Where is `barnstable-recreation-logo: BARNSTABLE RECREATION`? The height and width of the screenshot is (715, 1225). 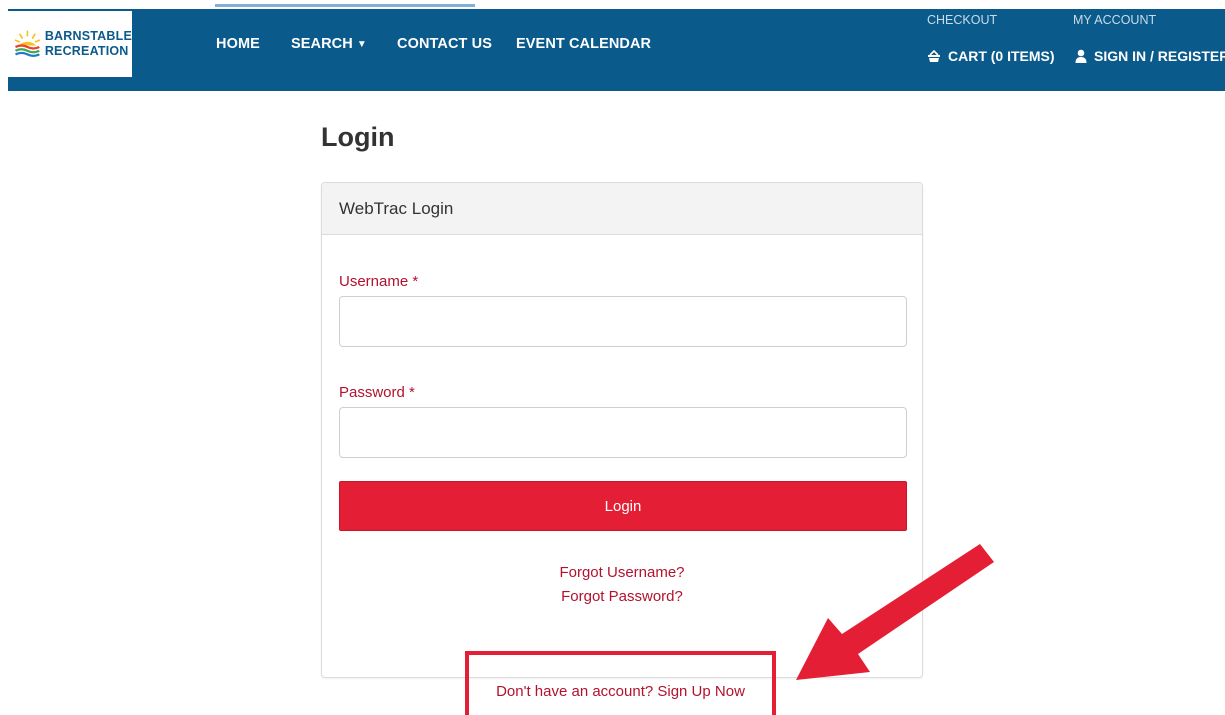
barnstable-recreation-logo: BARNSTABLE RECREATION is located at coordinates (70, 44).